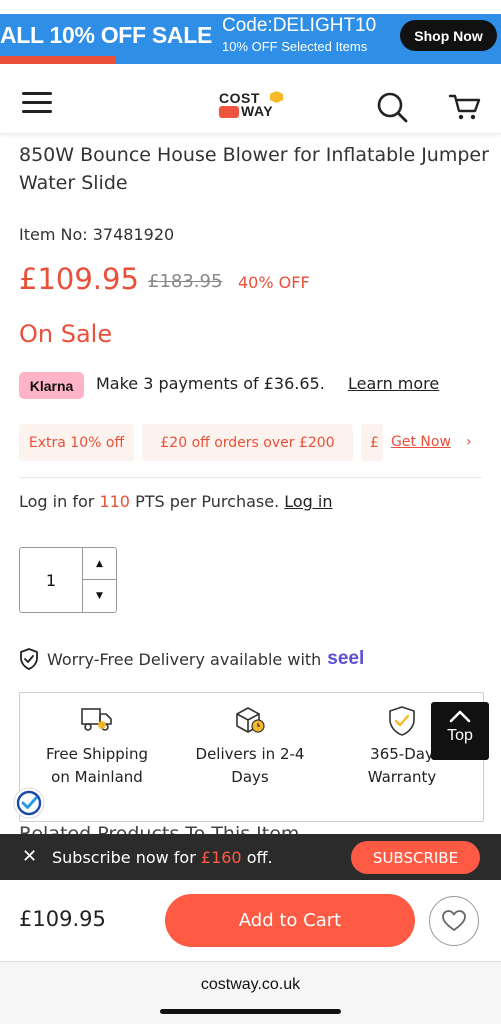 The image size is (501, 1024). Describe the element at coordinates (51, 385) in the screenshot. I see `klarna-badge: Klarna` at that location.